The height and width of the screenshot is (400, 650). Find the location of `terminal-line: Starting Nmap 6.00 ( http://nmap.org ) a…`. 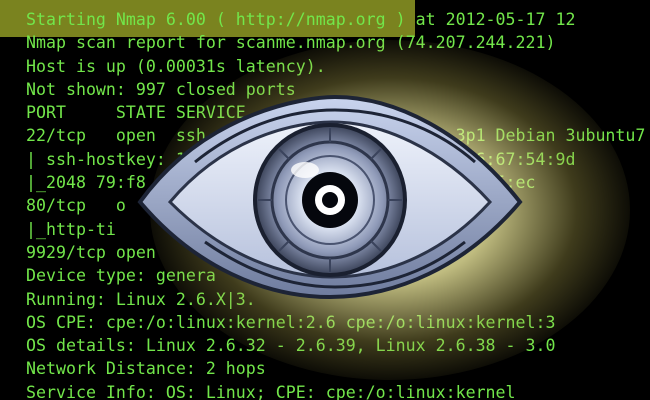

terminal-line: Starting Nmap 6.00 ( http://nmap.org ) a… is located at coordinates (301, 19).